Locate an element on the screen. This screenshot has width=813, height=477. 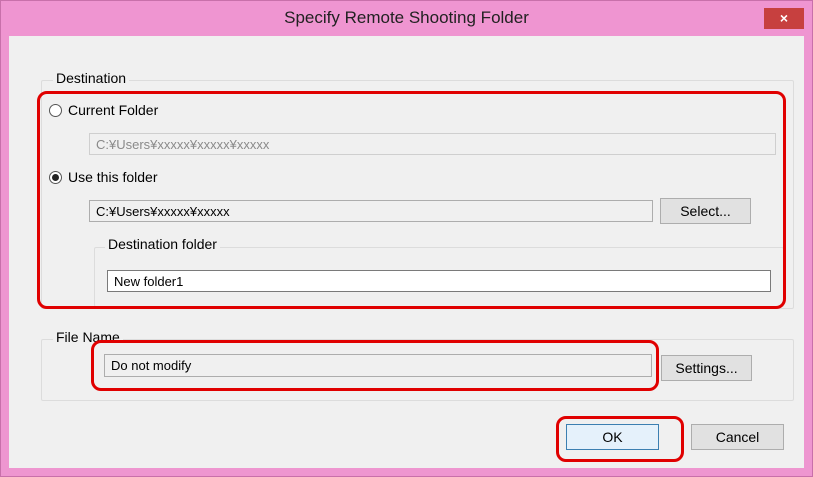
destination-folder-group-label: Destination folder is located at coordinates (162, 244).